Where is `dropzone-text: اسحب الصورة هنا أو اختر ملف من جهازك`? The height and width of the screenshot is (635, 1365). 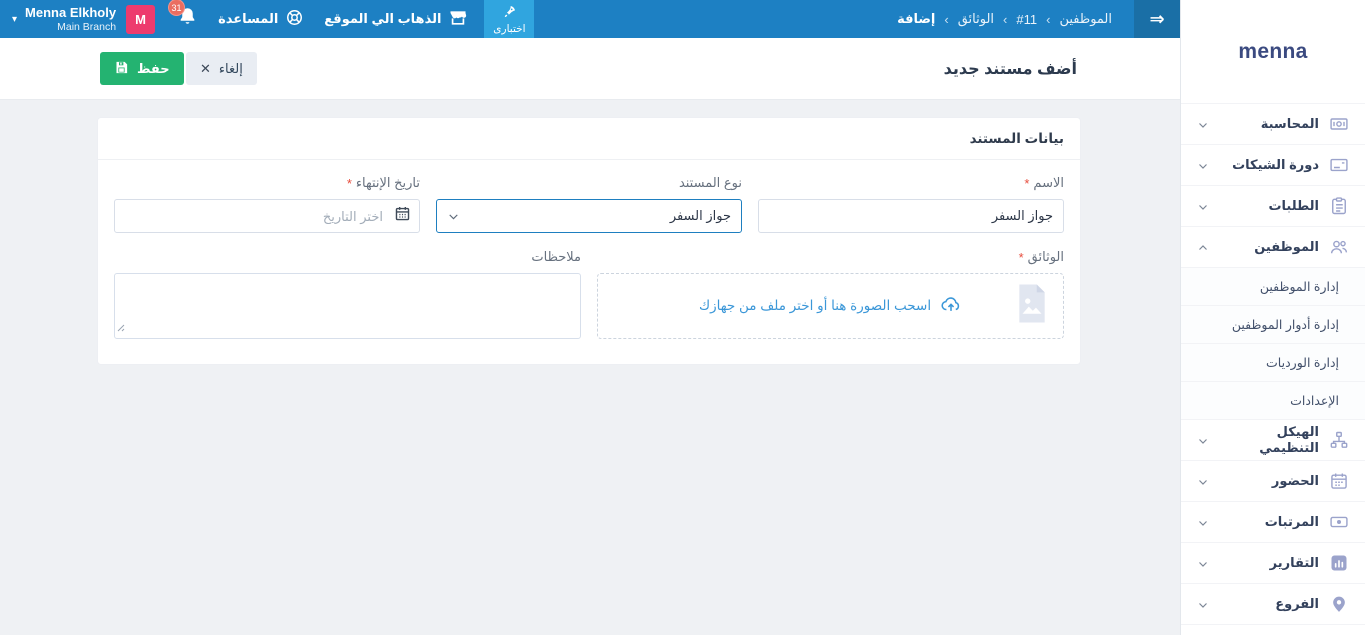
dropzone-text: اسحب الصورة هنا أو اختر ملف من جهازك is located at coordinates (815, 306).